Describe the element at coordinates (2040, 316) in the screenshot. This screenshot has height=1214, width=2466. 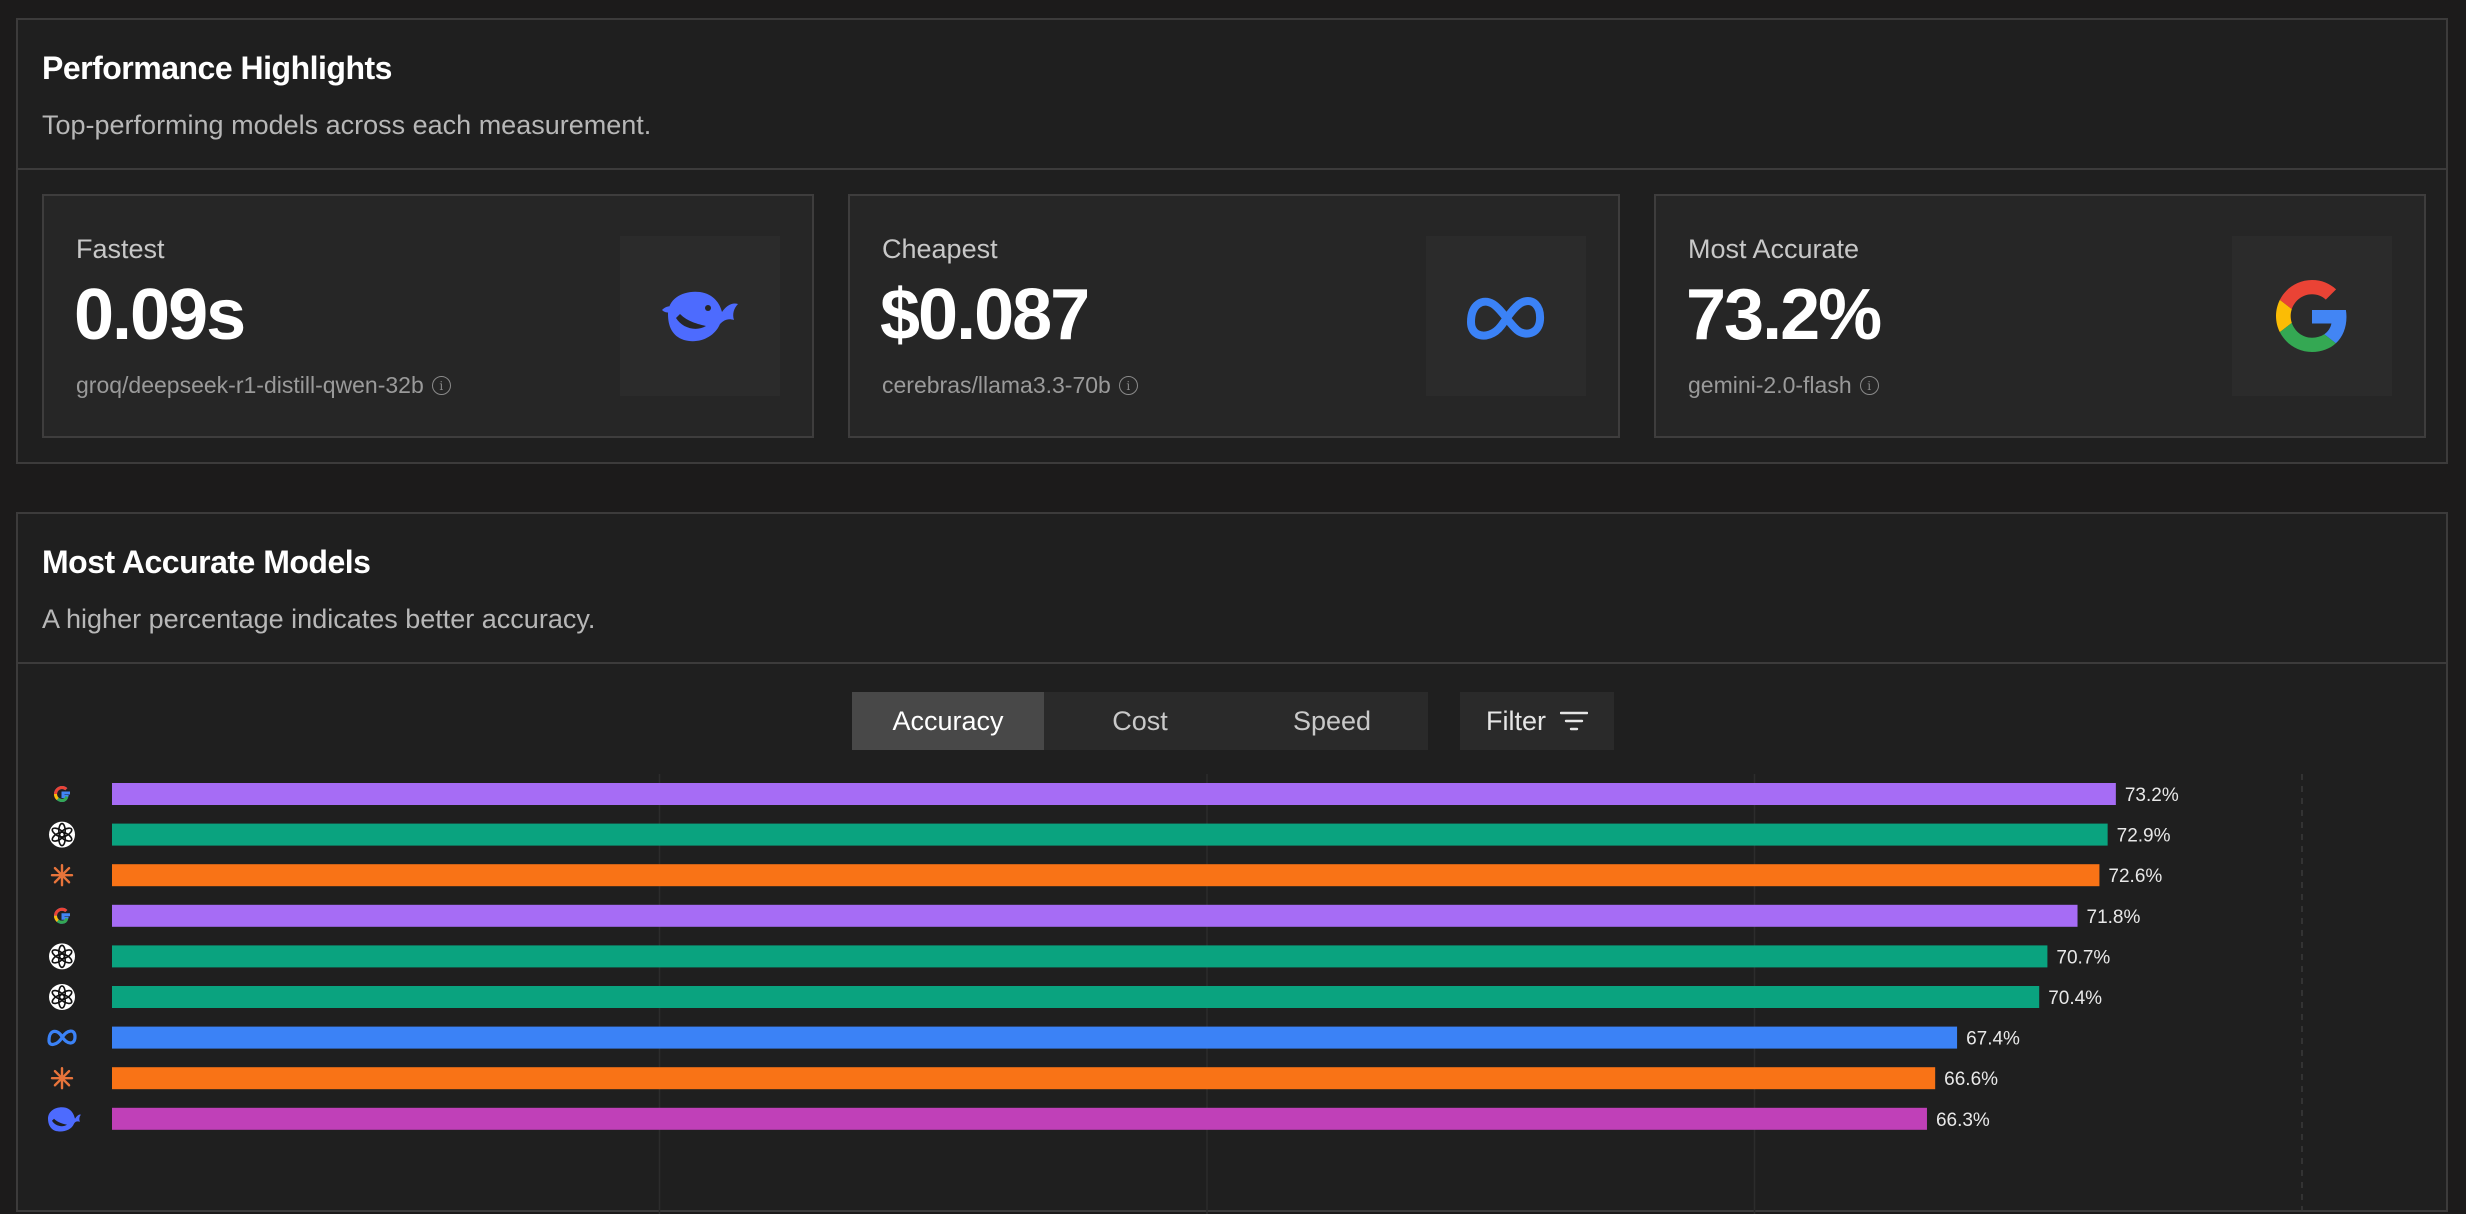
I see `most-accurate-card: Most Accurate 73.2% gemini-2.0-flash i` at that location.